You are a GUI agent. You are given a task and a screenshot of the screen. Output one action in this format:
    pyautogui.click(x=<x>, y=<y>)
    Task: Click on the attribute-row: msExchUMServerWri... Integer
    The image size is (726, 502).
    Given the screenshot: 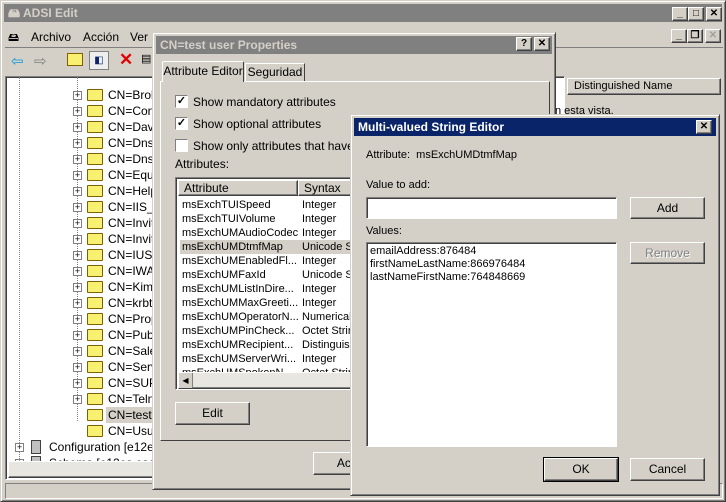 What is the action you would take?
    pyautogui.click(x=277, y=359)
    